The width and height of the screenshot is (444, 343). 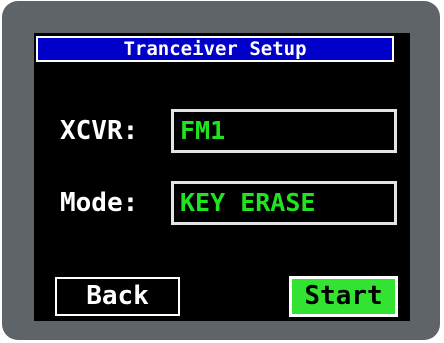 What do you see at coordinates (215, 49) in the screenshot?
I see `page-title: Tranceiver Setup` at bounding box center [215, 49].